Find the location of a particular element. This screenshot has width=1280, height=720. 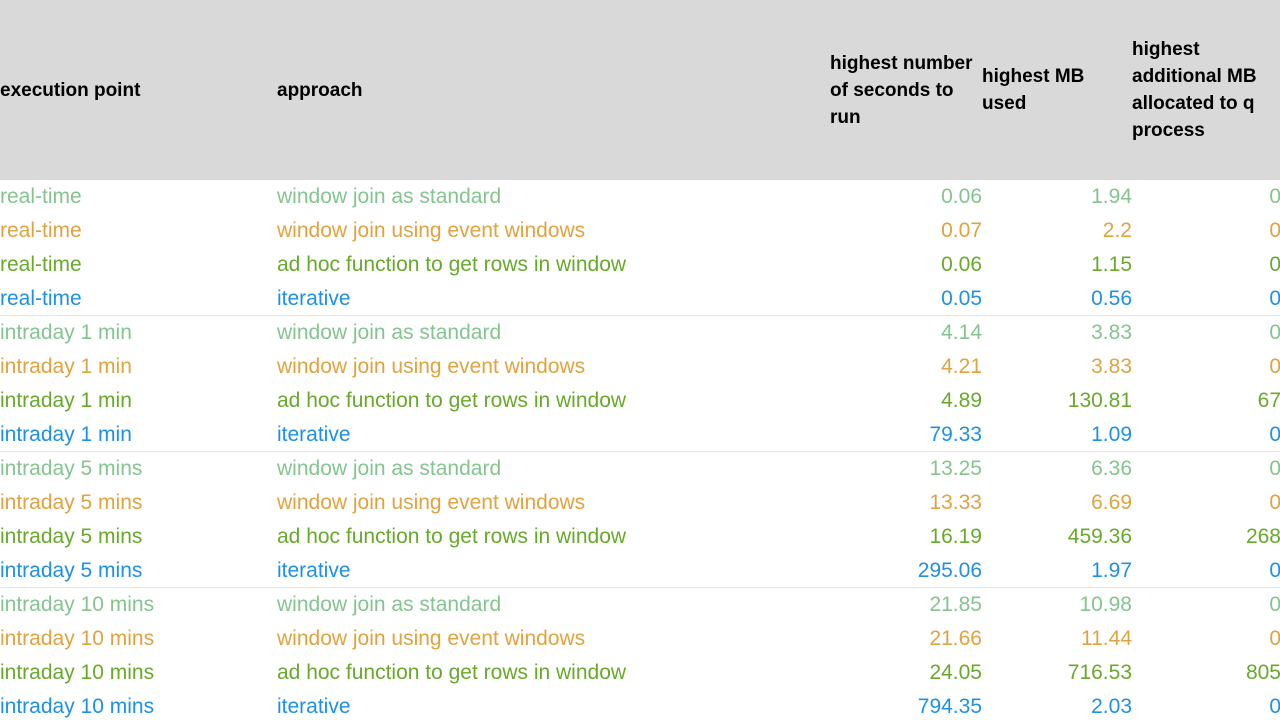

column-header-execution-point: execution point is located at coordinates (138, 90).